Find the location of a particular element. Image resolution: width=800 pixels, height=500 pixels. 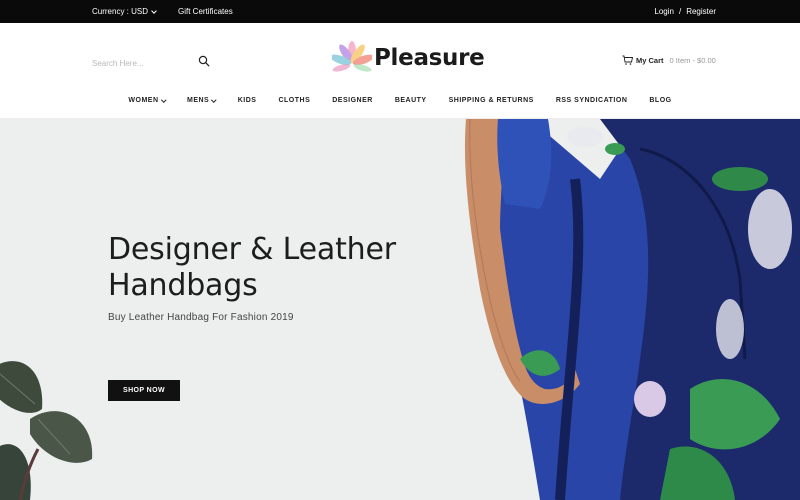

cart-summary: 0 Item - $0.00 is located at coordinates (692, 60).